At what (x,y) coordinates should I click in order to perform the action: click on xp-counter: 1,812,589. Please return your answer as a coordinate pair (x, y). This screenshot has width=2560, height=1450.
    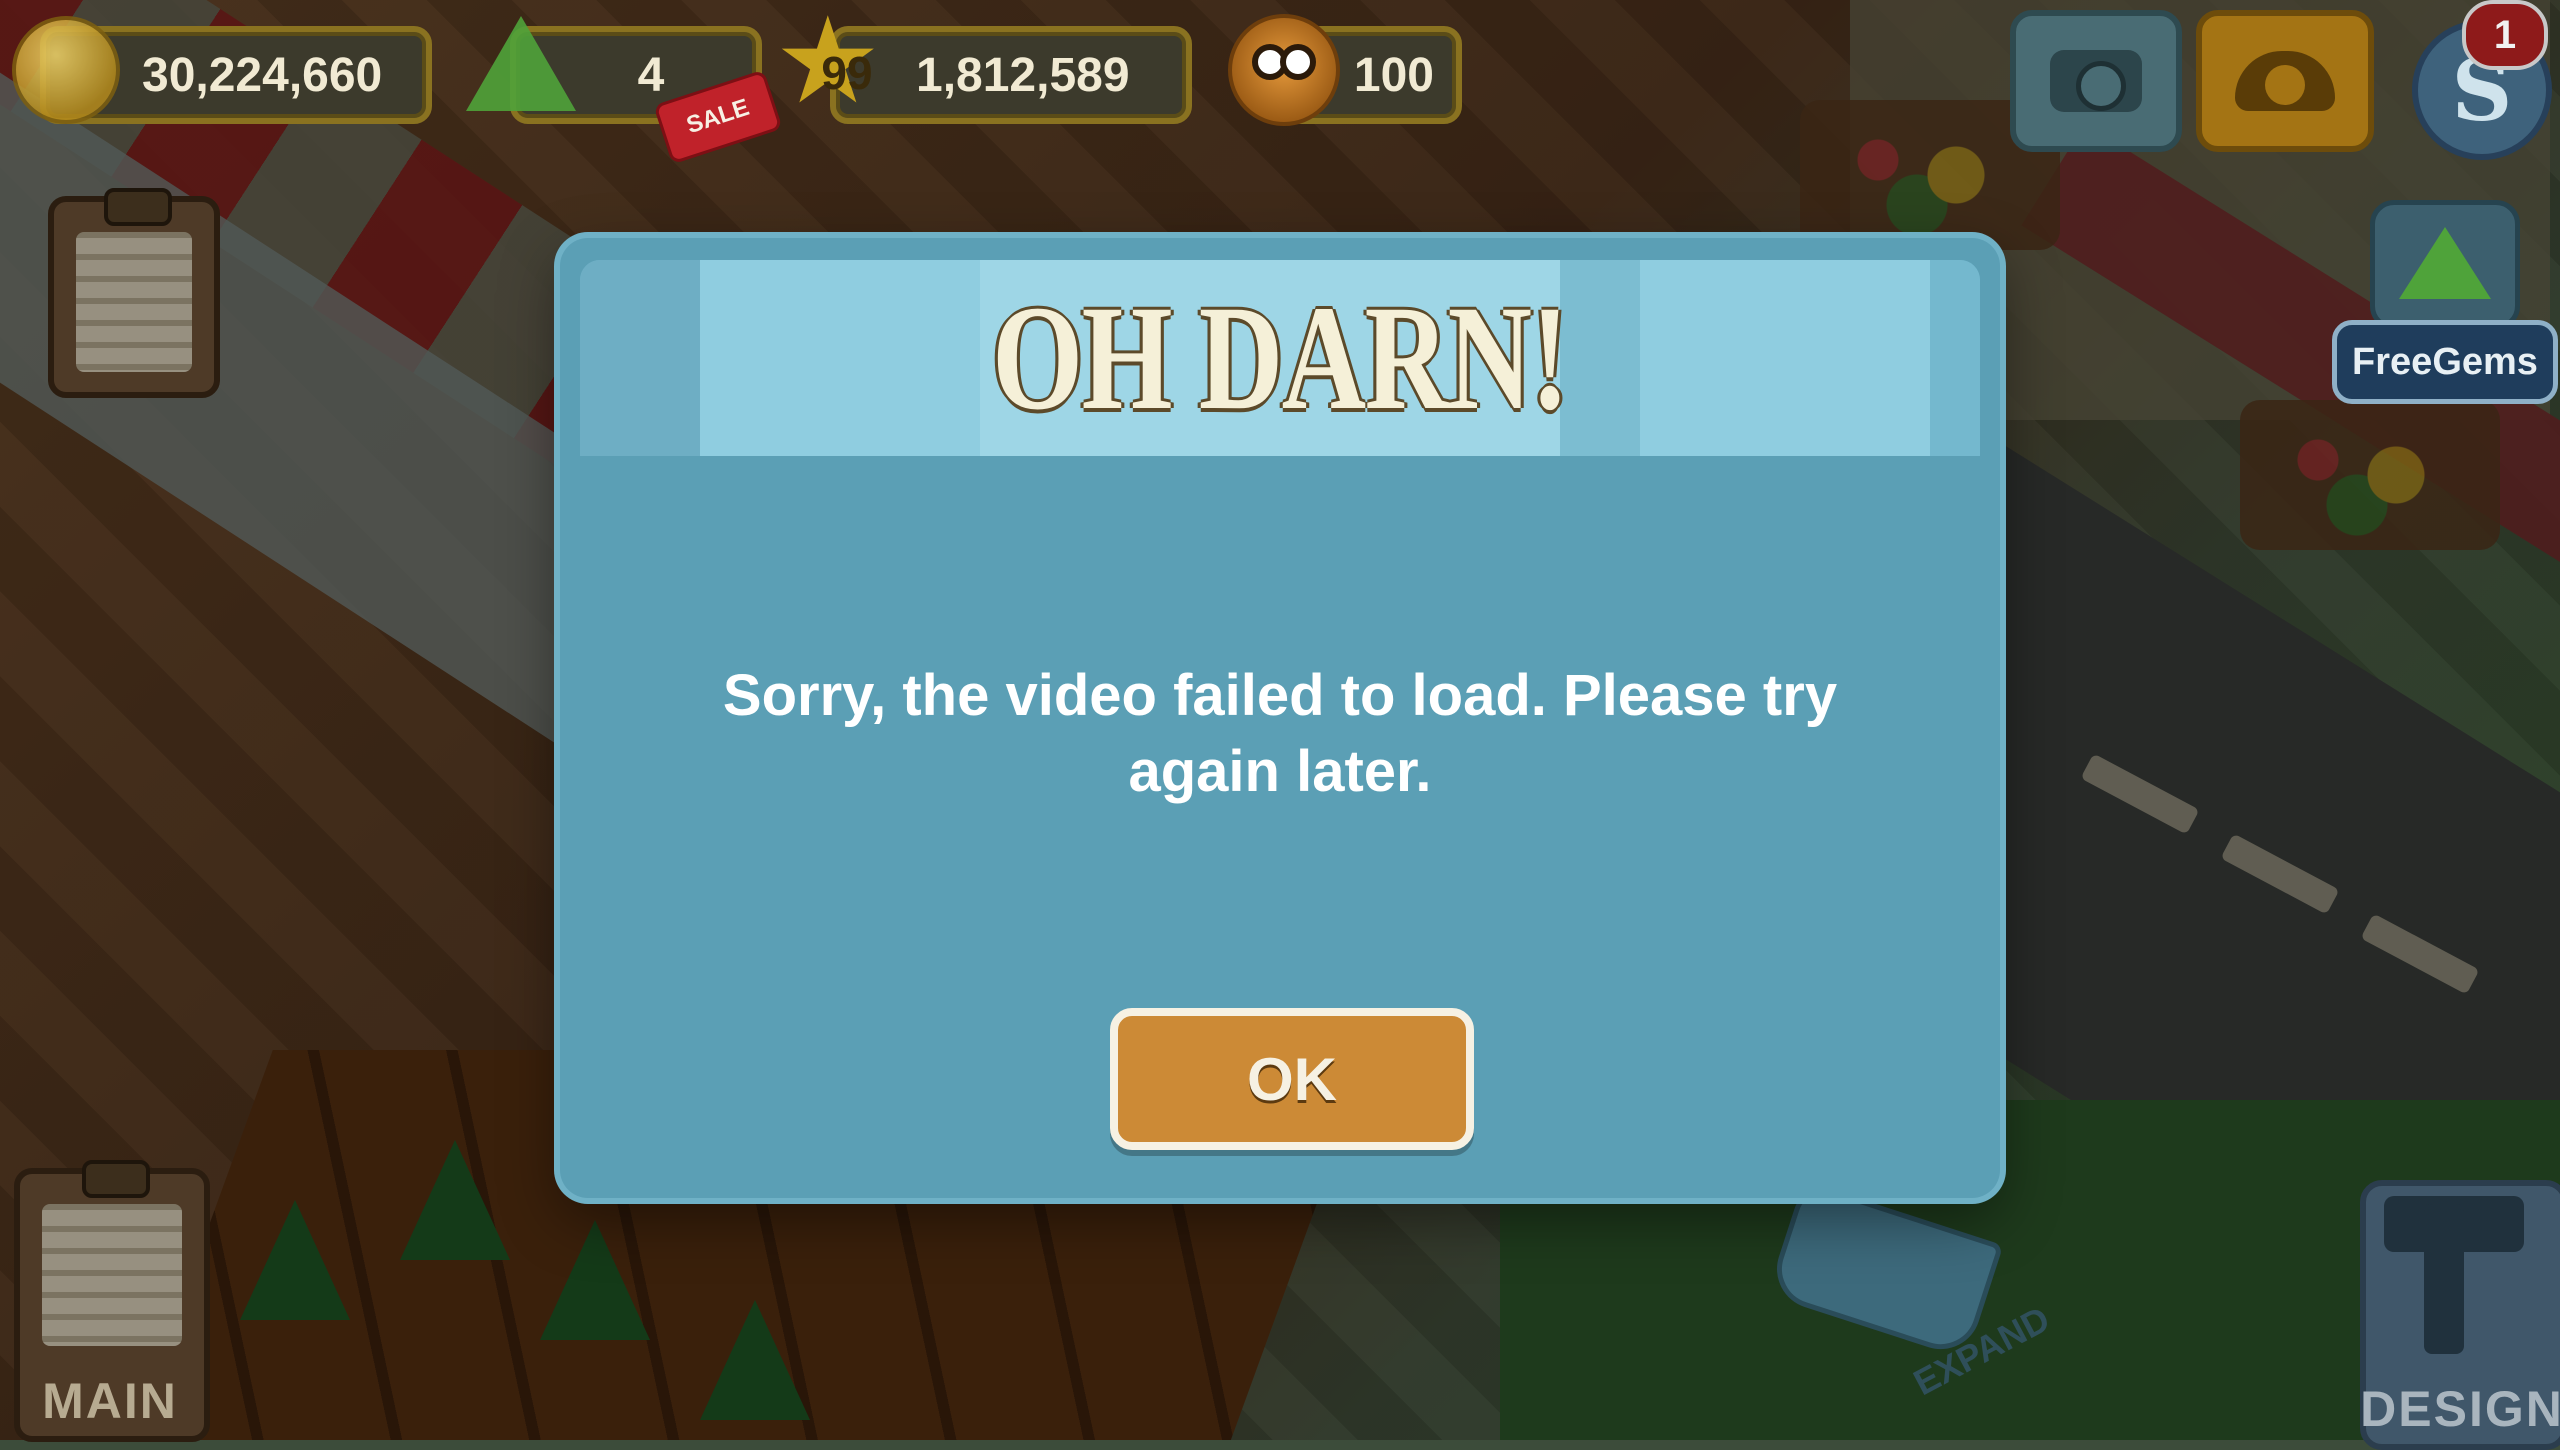
    Looking at the image, I should click on (1011, 75).